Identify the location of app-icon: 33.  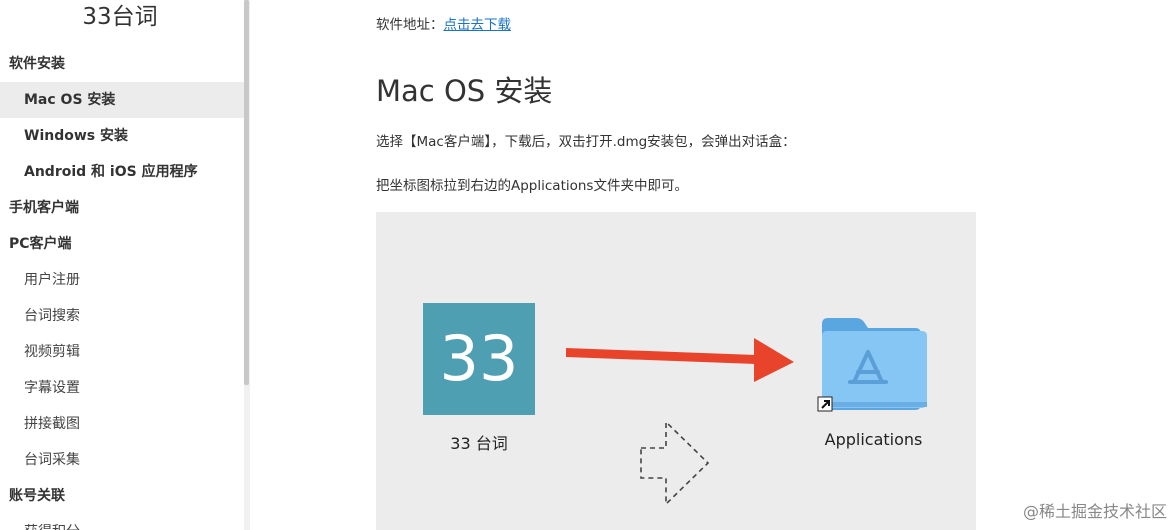
(479, 359).